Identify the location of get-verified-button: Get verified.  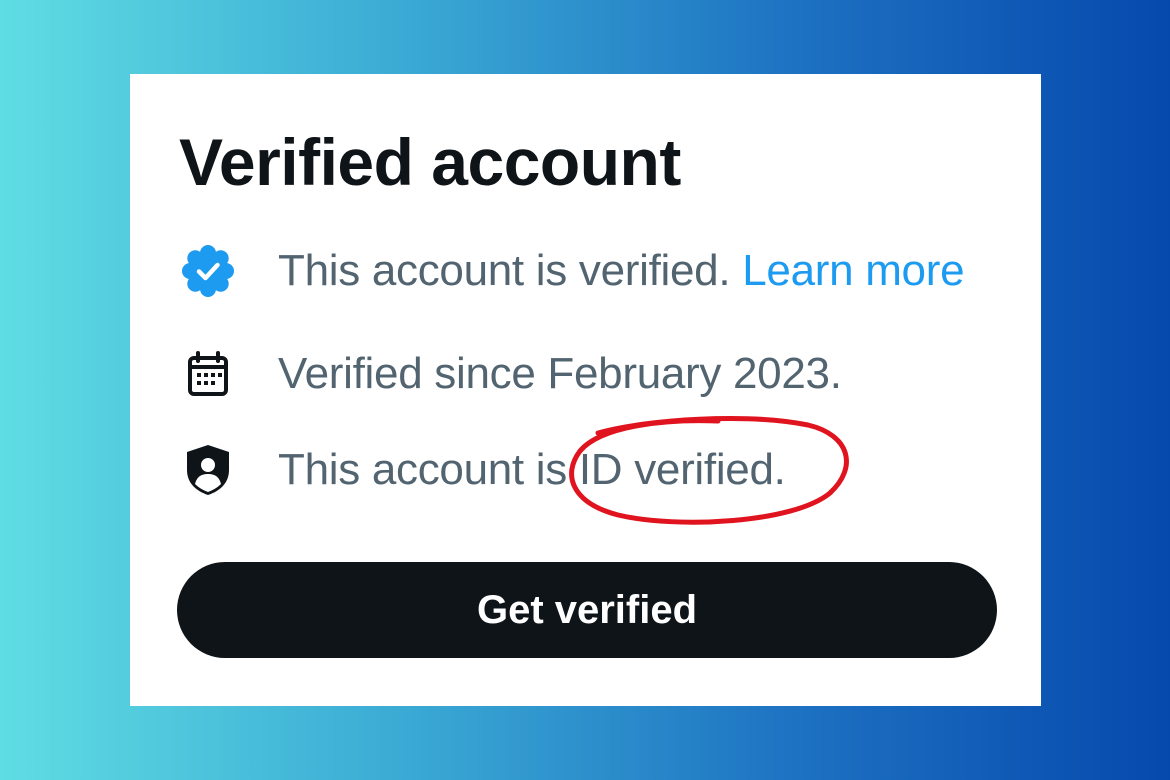
(587, 610).